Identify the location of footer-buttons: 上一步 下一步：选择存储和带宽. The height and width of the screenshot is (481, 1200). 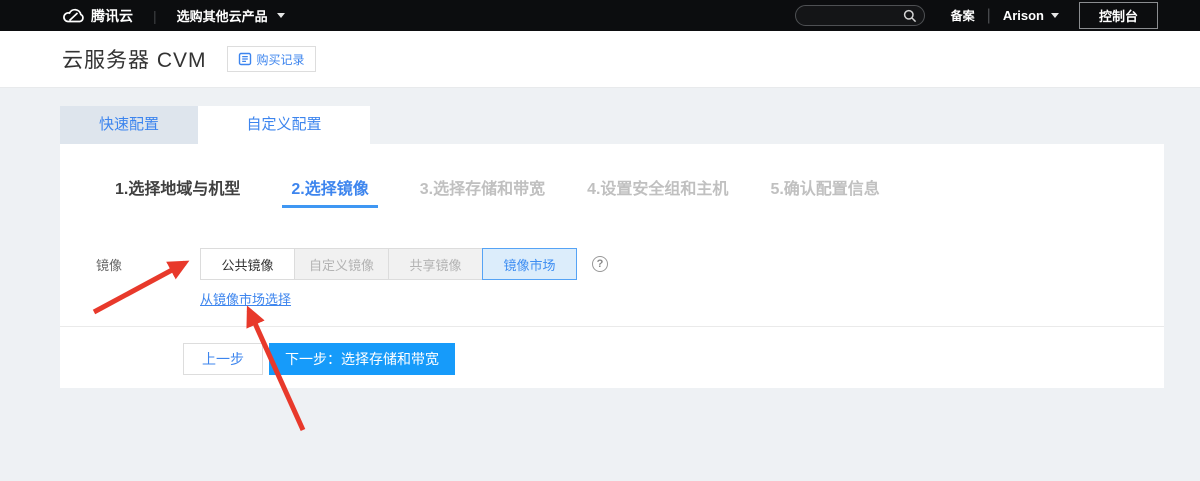
(319, 359).